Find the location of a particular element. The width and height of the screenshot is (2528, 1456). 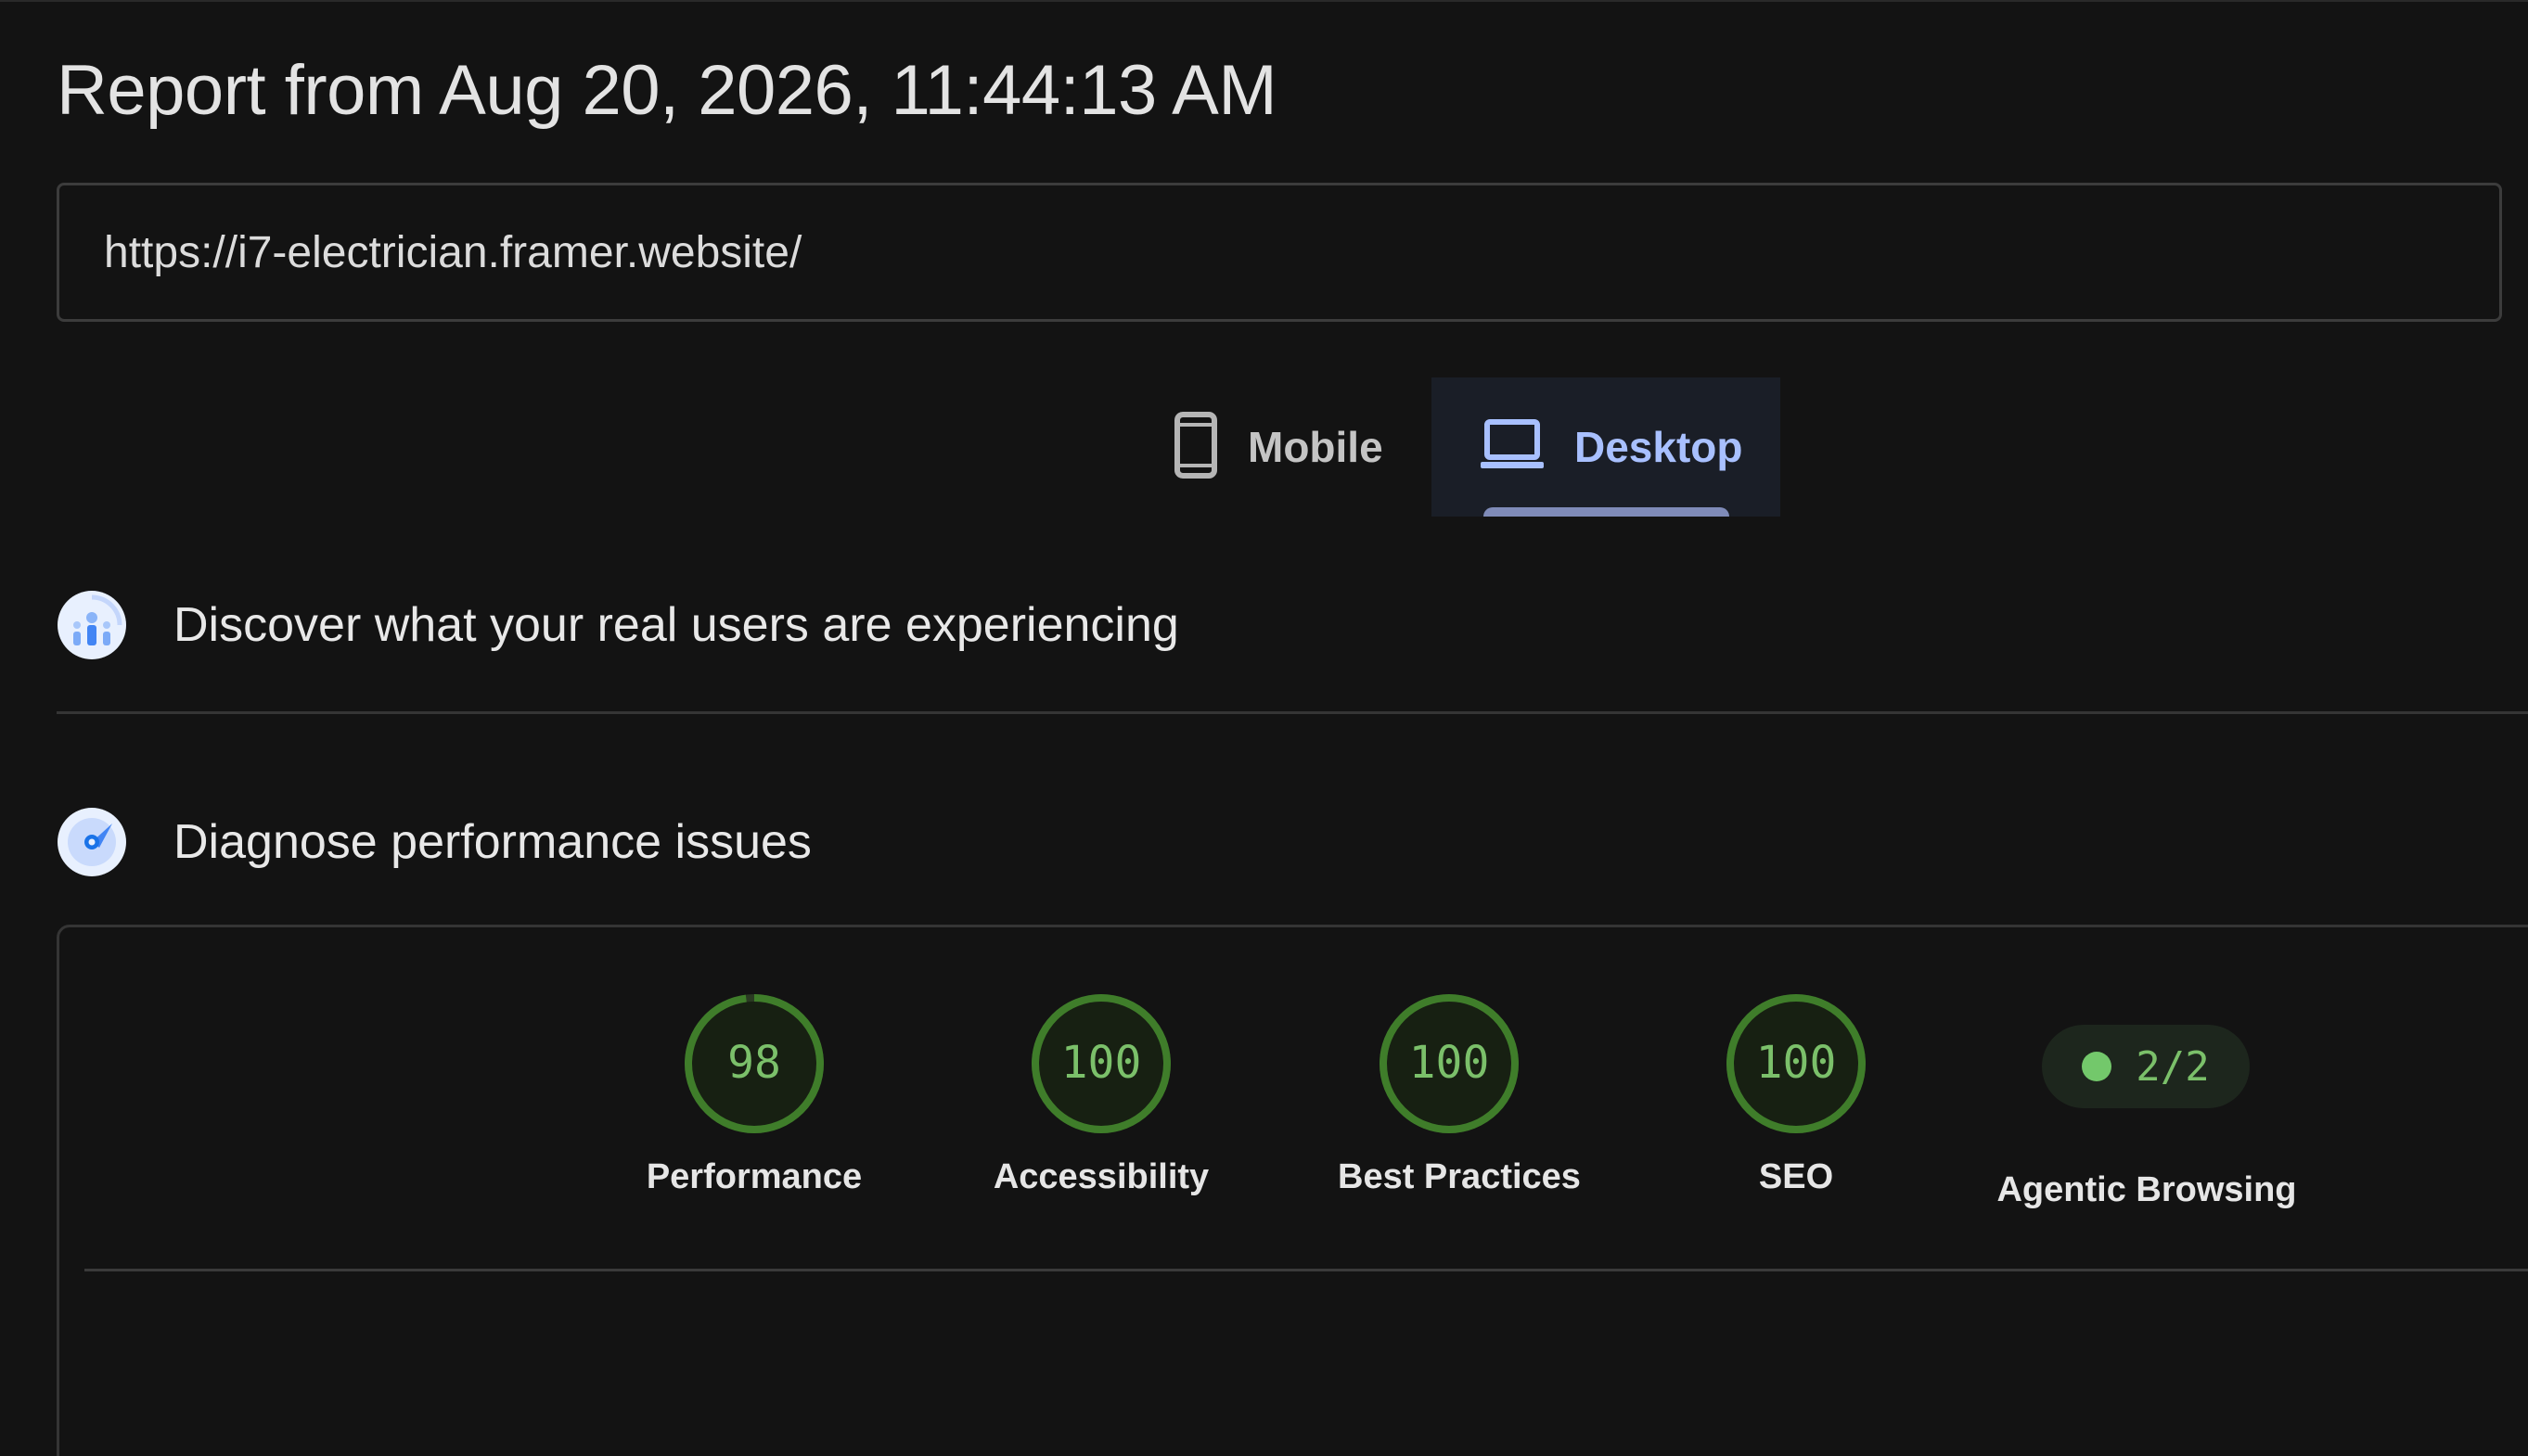

url-field: https://i7-electrician.framer.website/ is located at coordinates (1279, 252).